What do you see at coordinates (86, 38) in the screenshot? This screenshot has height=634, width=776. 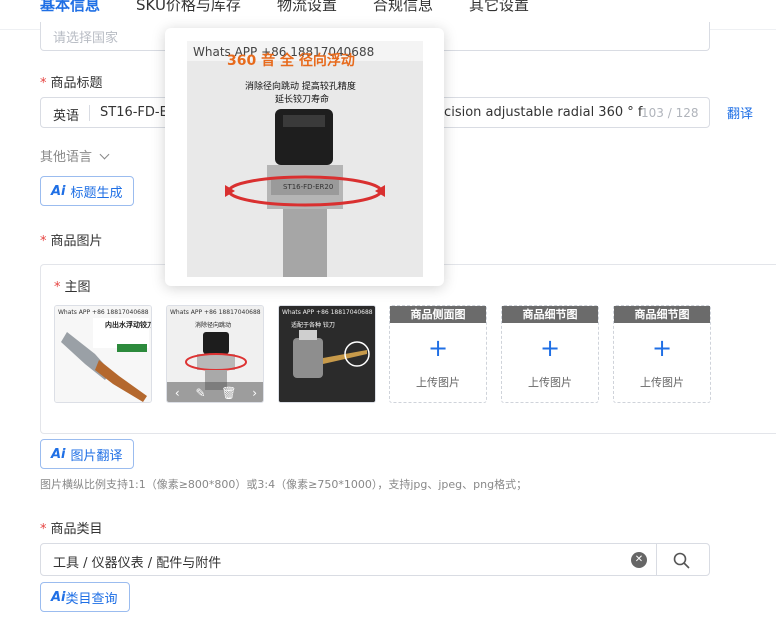 I see `country-select-placeholder: 请选择国家` at bounding box center [86, 38].